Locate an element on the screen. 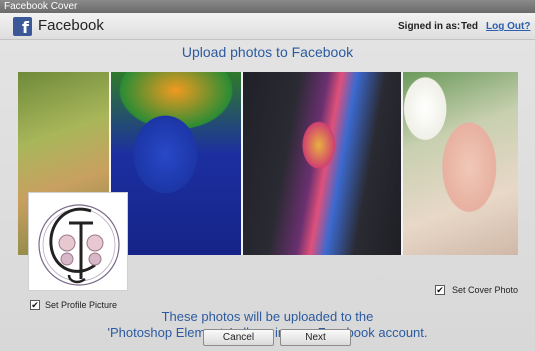  profile-picture-preview is located at coordinates (78, 241).